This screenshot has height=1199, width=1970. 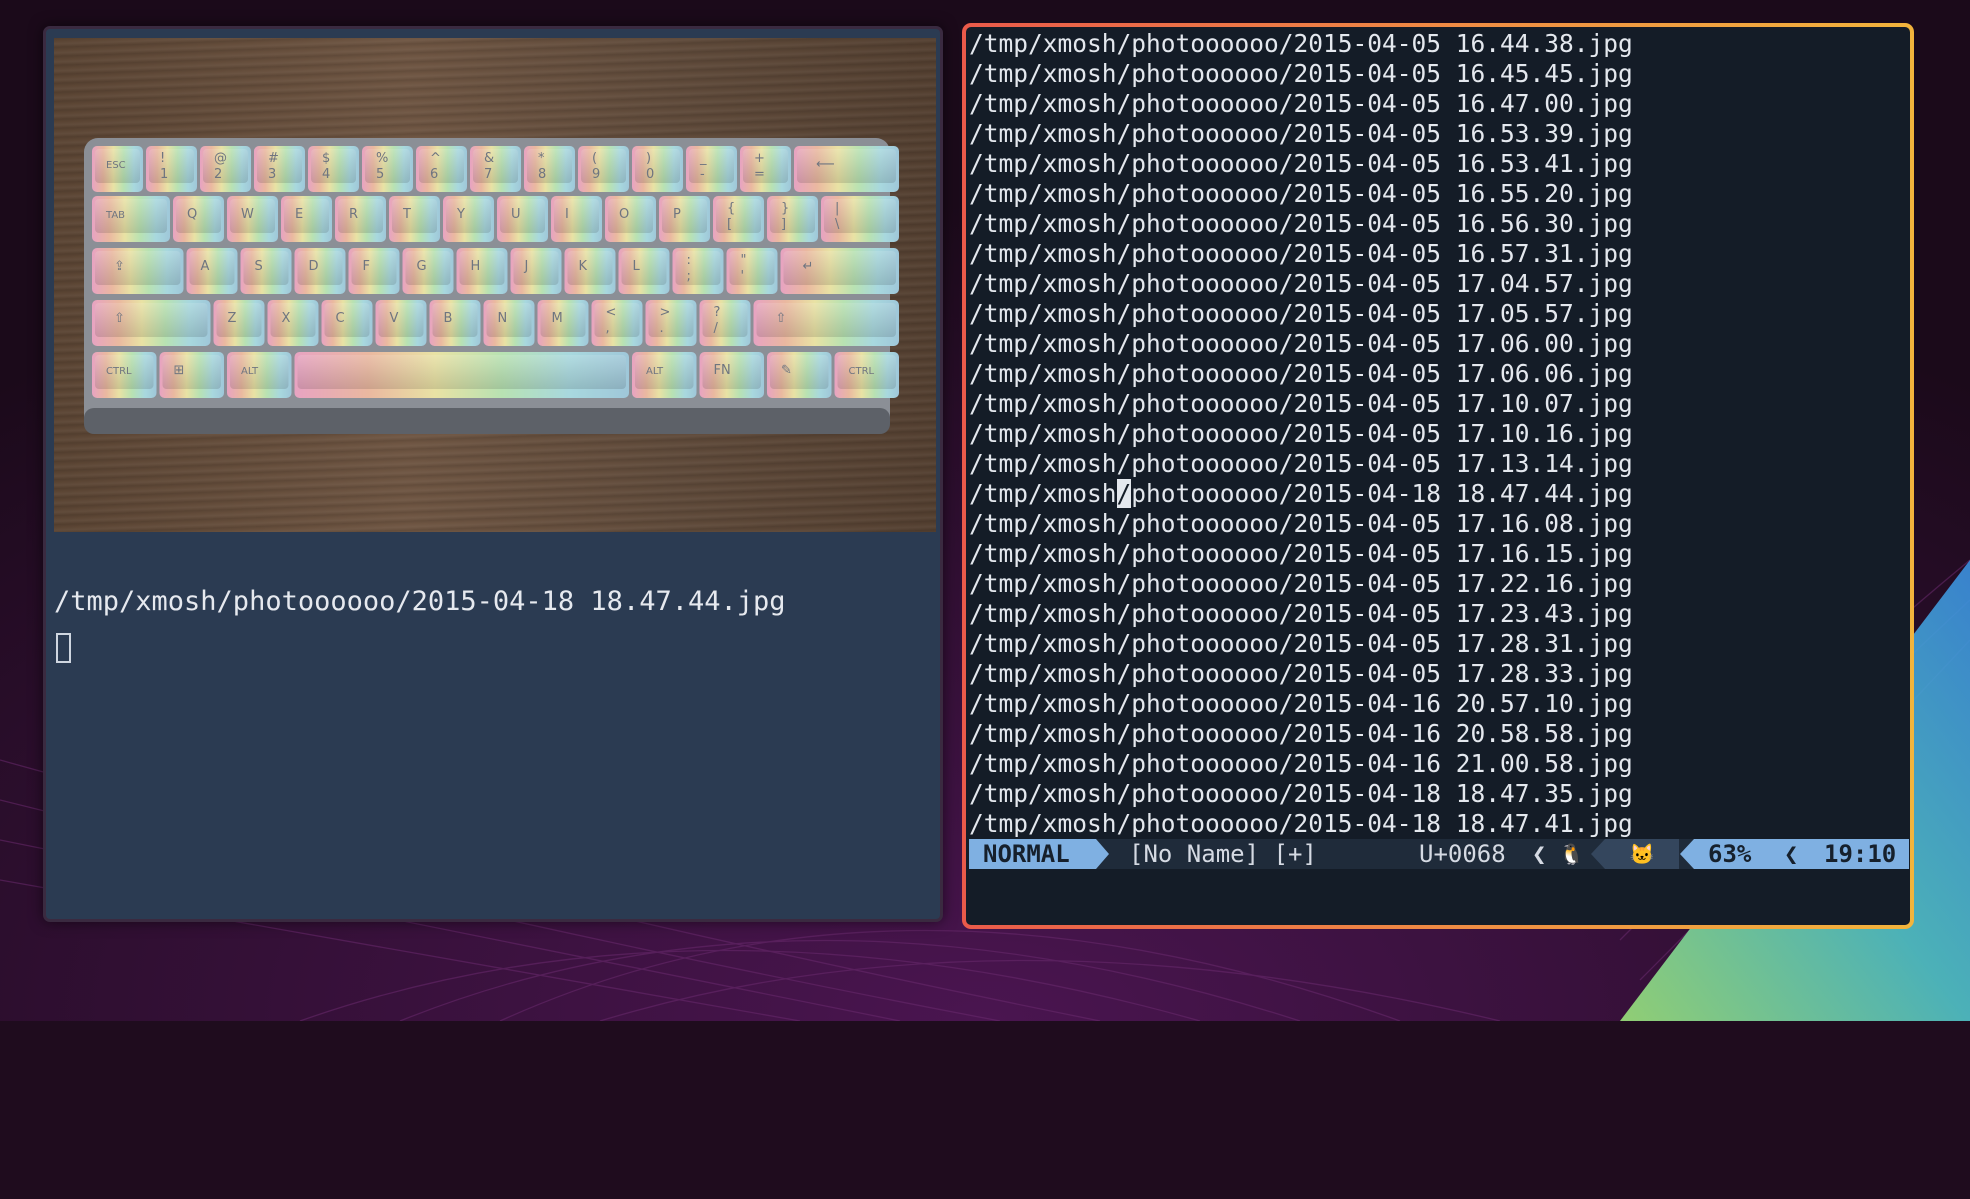 I want to click on powerline-arrow, so click(x=1687, y=854).